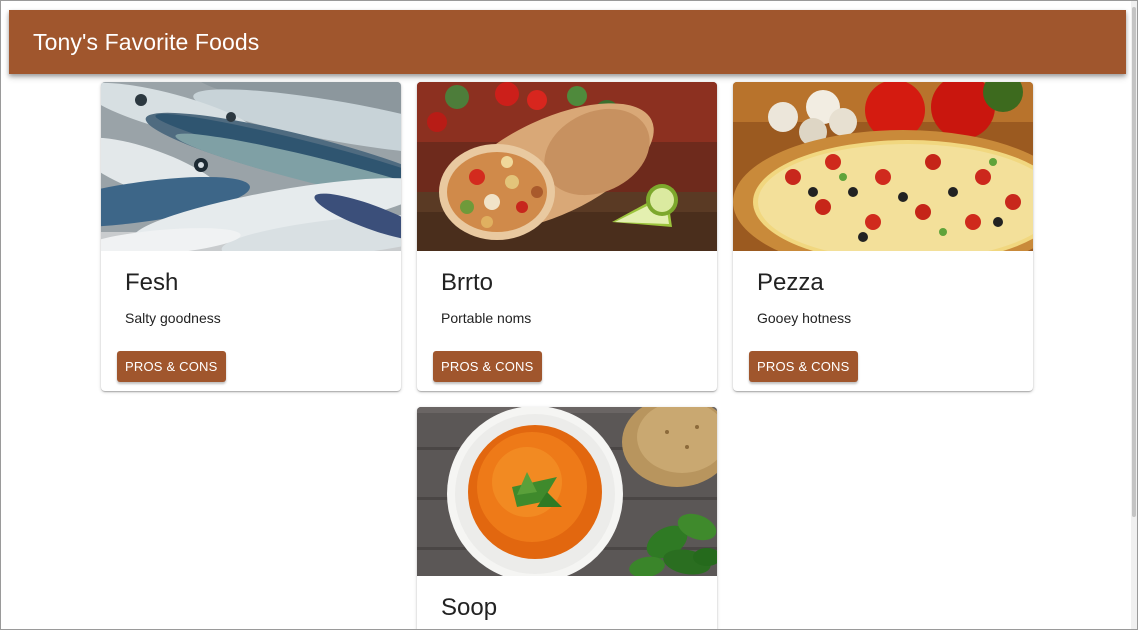  Describe the element at coordinates (486, 318) in the screenshot. I see `card-description: Portable noms` at that location.